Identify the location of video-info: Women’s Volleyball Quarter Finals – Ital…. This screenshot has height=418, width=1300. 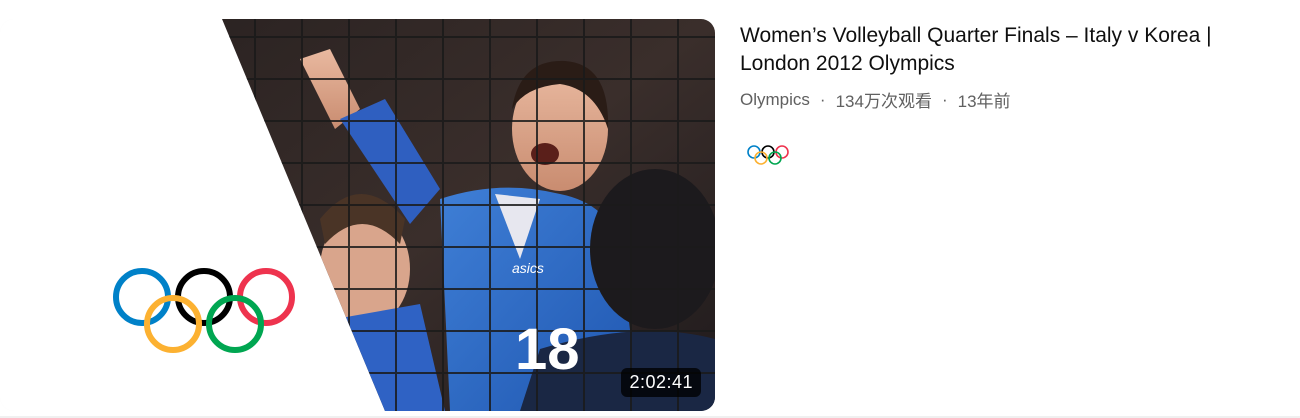
(1012, 67).